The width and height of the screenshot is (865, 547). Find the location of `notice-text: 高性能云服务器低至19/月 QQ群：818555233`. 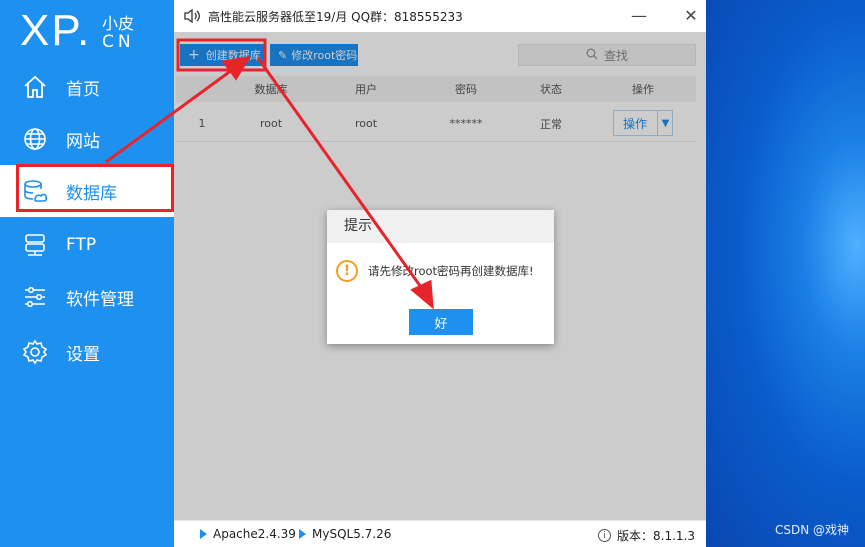

notice-text: 高性能云服务器低至19/月 QQ群：818555233 is located at coordinates (335, 16).